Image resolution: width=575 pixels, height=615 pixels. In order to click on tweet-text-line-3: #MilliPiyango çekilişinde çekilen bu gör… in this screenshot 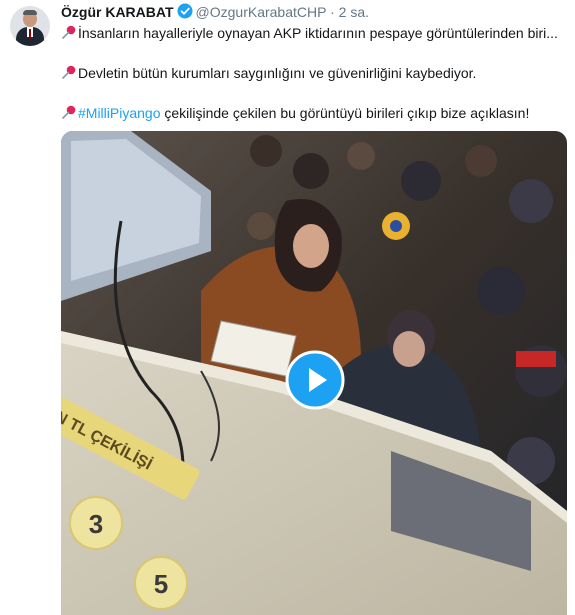, I will do `click(295, 114)`.